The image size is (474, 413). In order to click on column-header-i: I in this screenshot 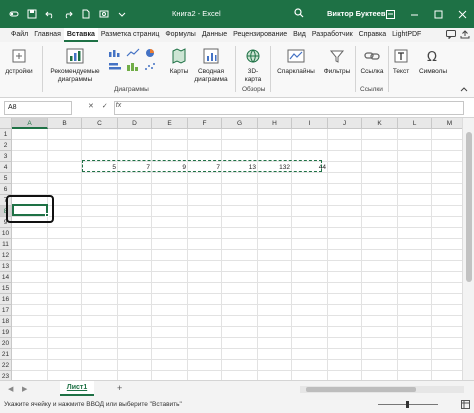, I will do `click(310, 123)`.